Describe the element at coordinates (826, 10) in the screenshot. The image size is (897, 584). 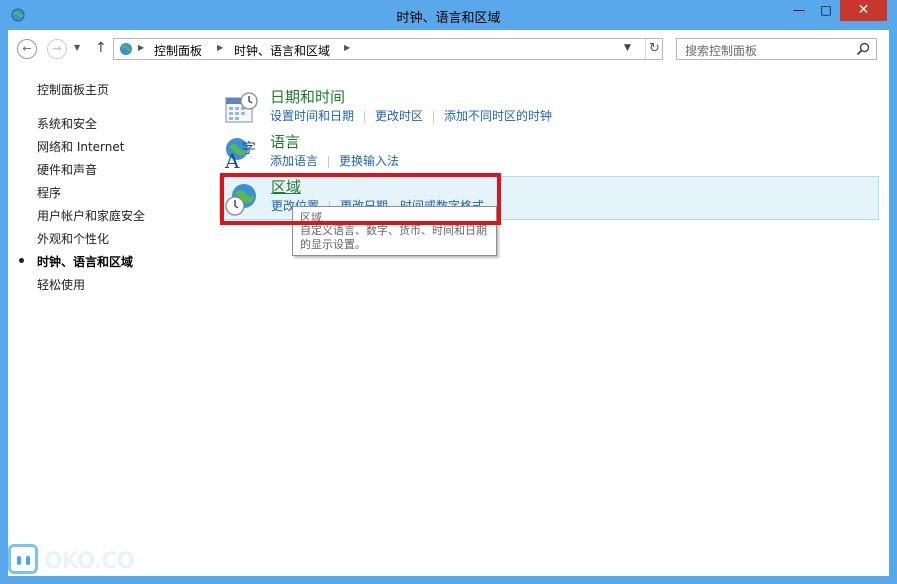
I see `maximize-button: □` at that location.